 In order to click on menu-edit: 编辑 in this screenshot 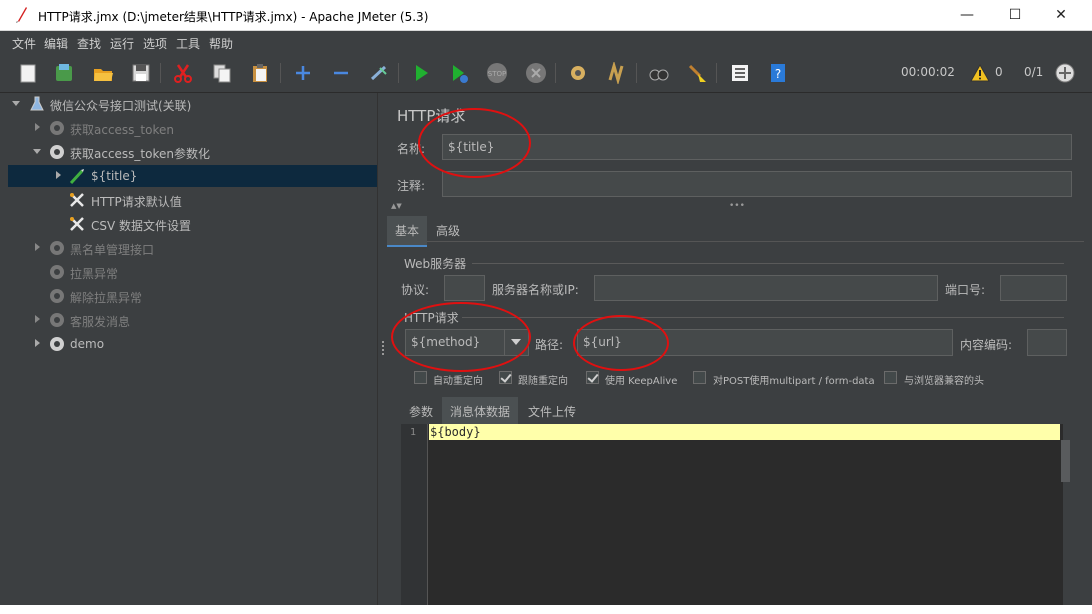, I will do `click(56, 43)`.